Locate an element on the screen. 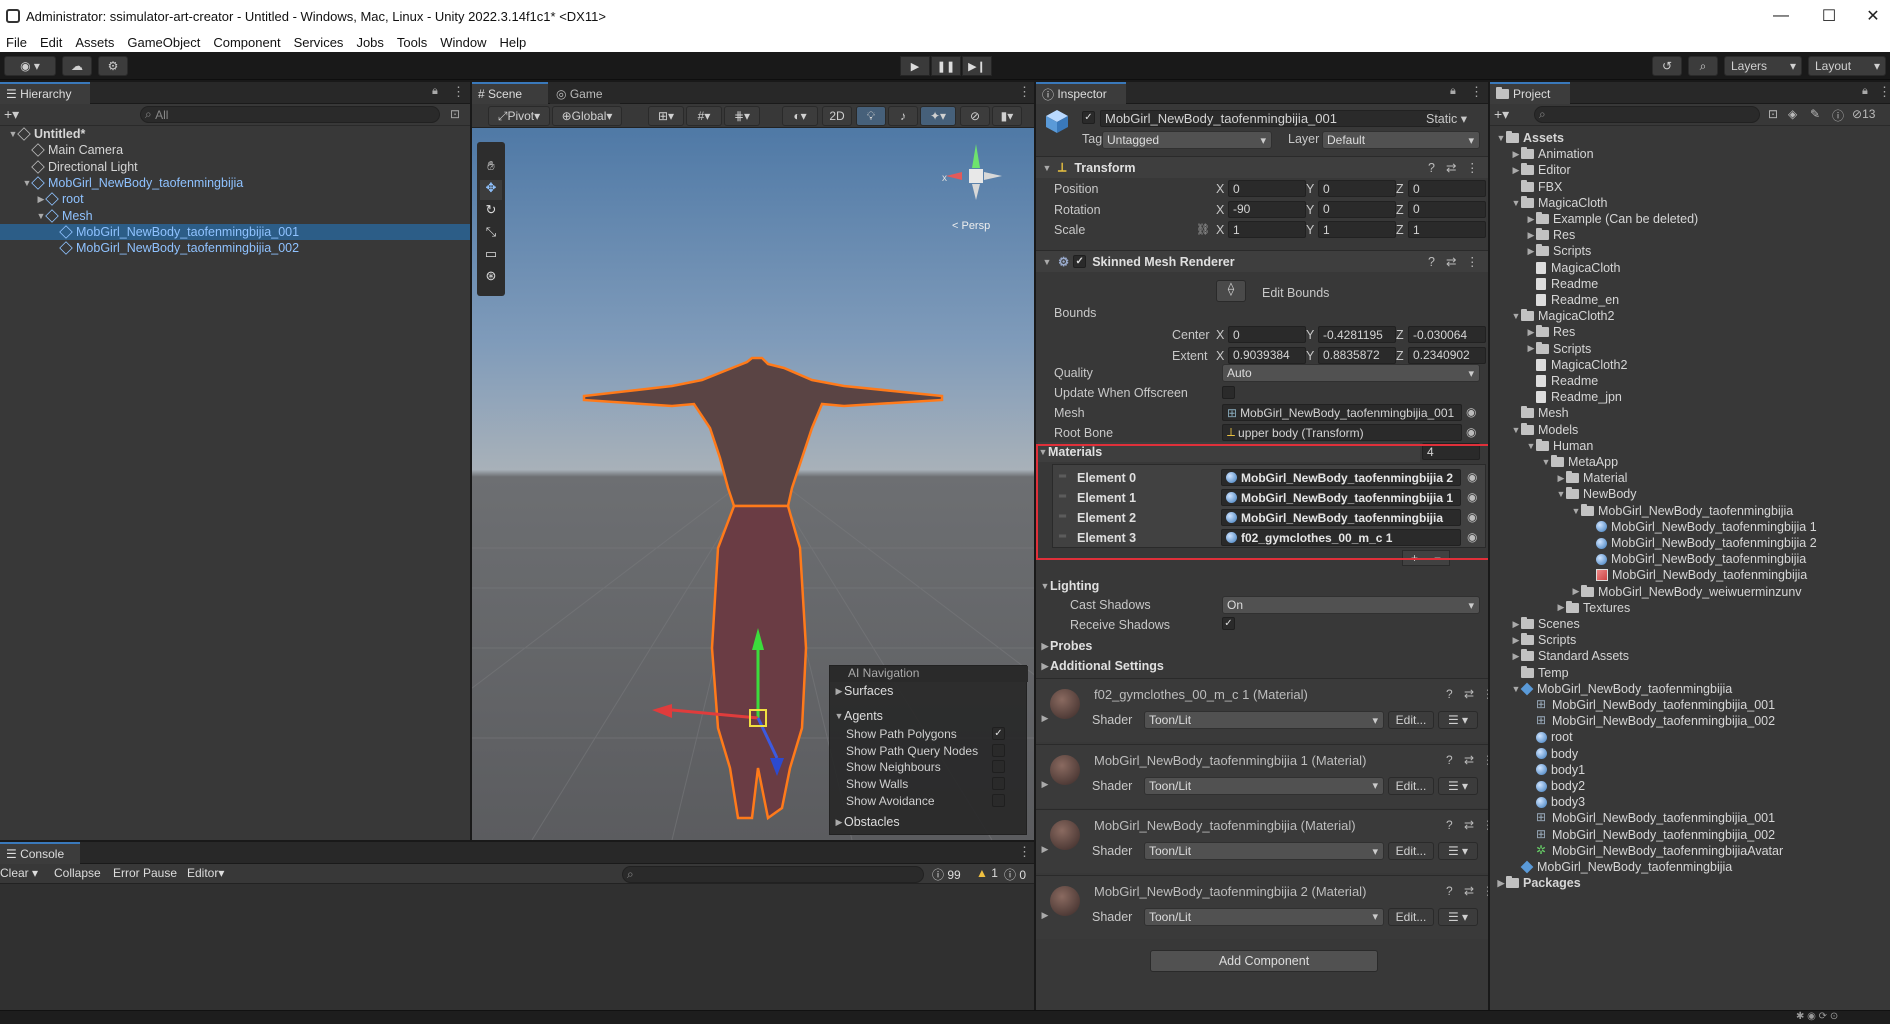  transform-rotation-x-field: -90 is located at coordinates (1267, 209).